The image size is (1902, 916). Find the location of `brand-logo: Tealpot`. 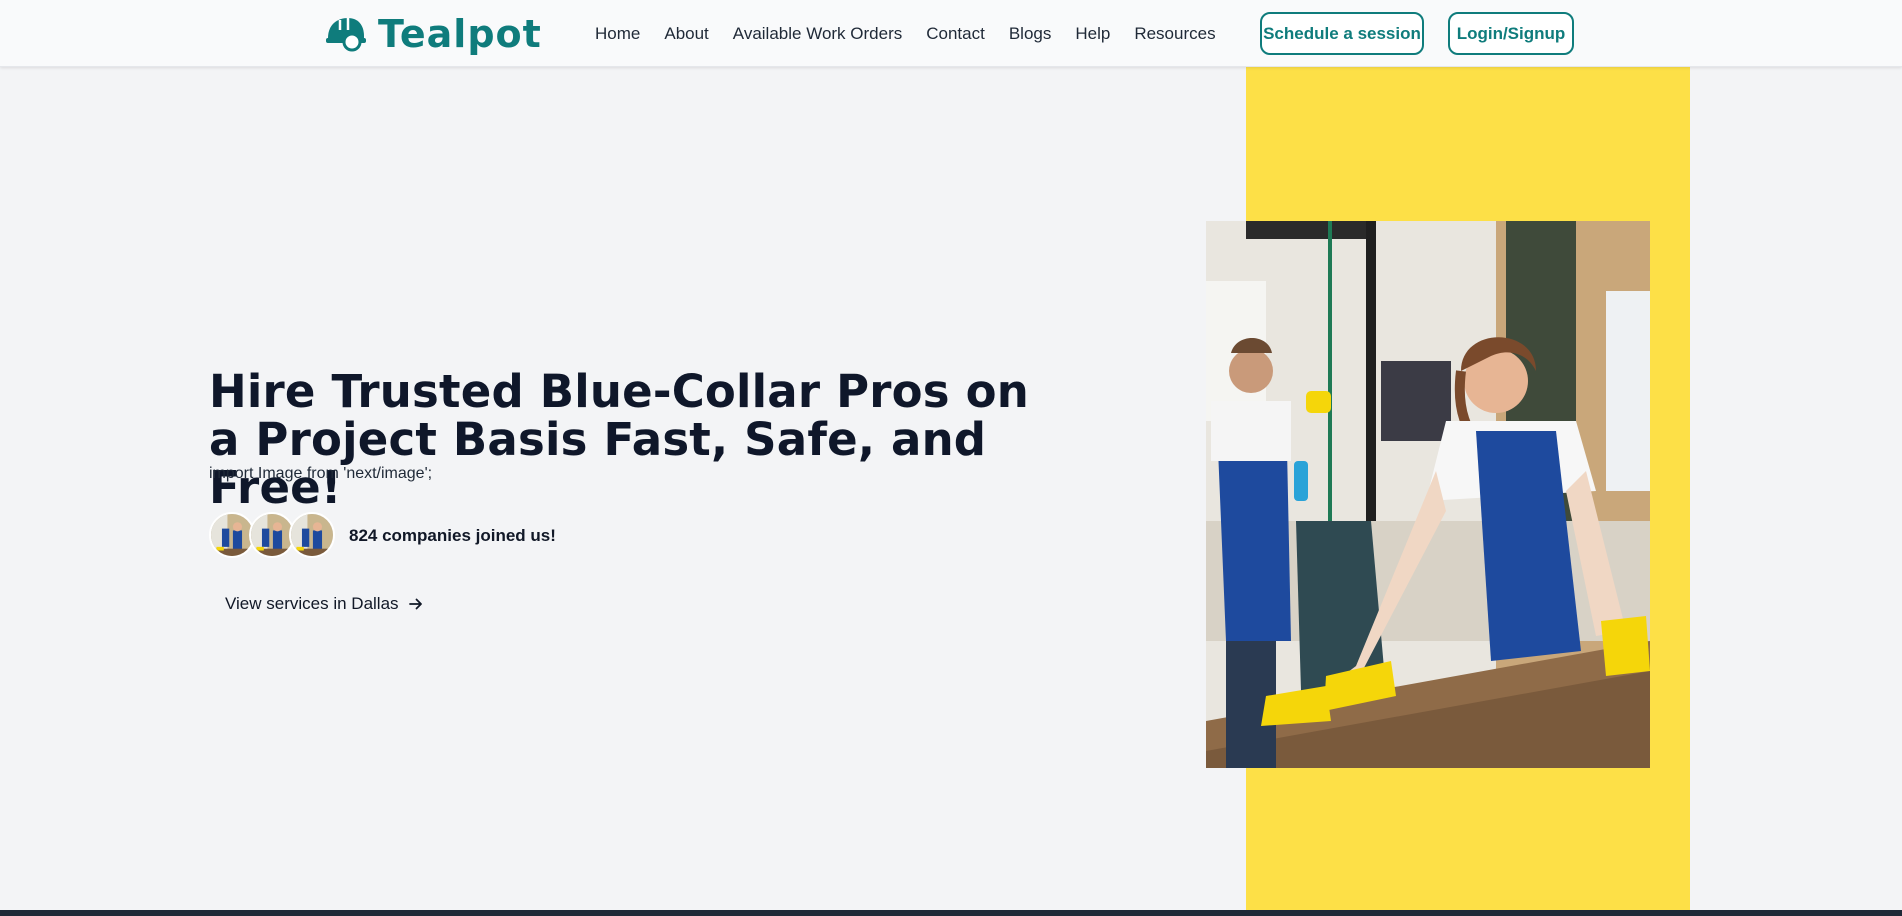

brand-logo: Tealpot is located at coordinates (433, 34).